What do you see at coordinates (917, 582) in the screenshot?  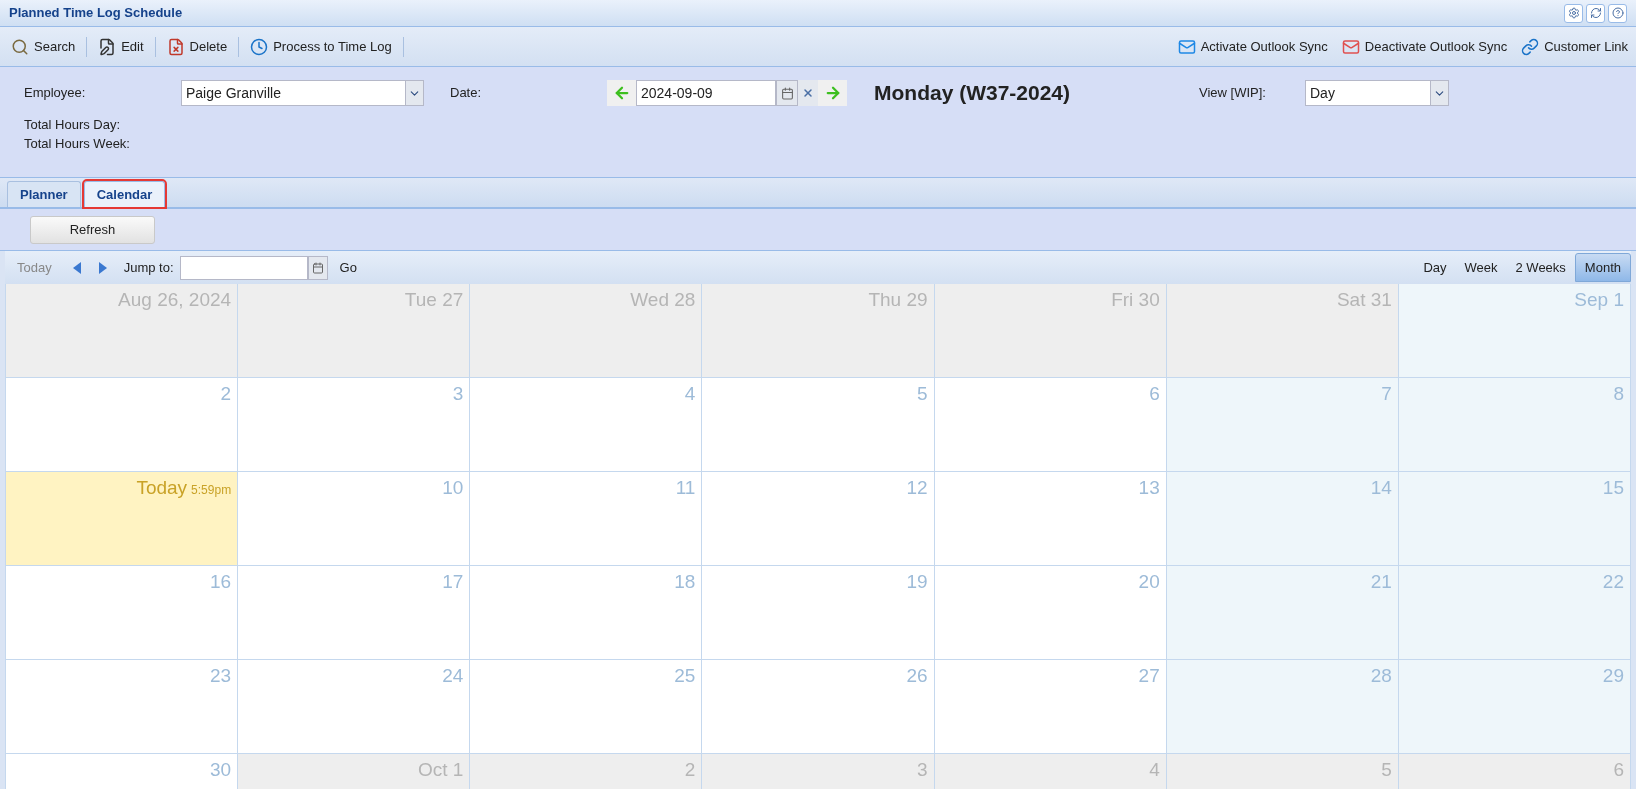 I see `day-label: 19` at bounding box center [917, 582].